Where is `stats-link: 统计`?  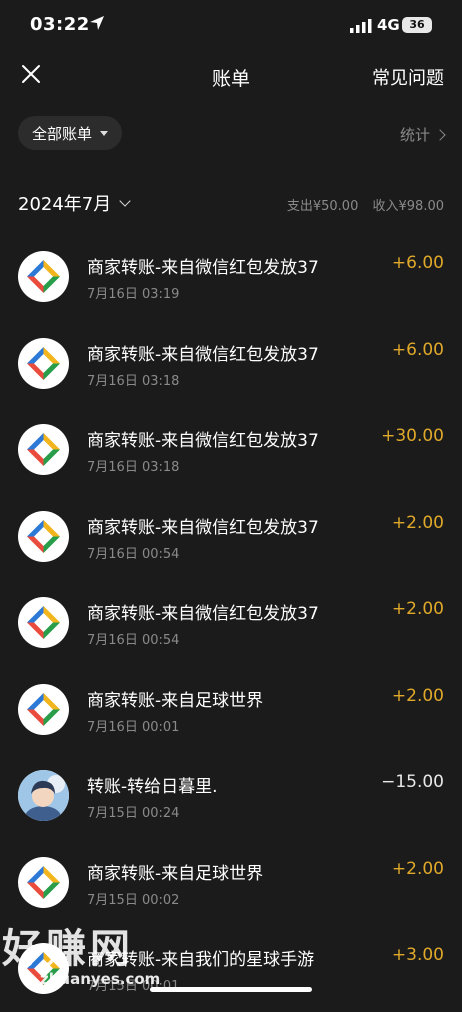 stats-link: 统计 is located at coordinates (422, 134).